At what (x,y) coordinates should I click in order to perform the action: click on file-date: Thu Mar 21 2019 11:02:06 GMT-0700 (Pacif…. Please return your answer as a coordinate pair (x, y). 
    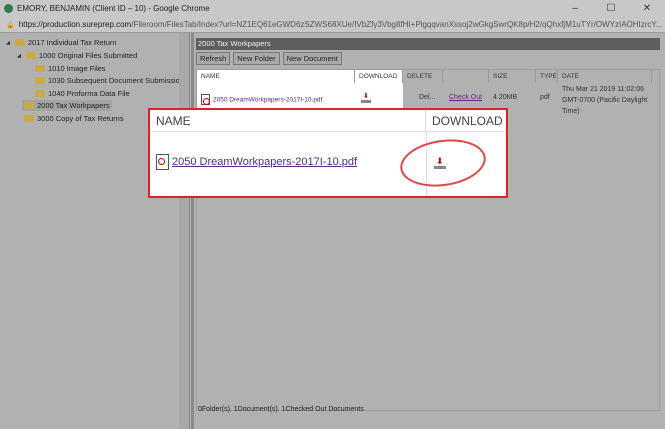
    Looking at the image, I should click on (605, 100).